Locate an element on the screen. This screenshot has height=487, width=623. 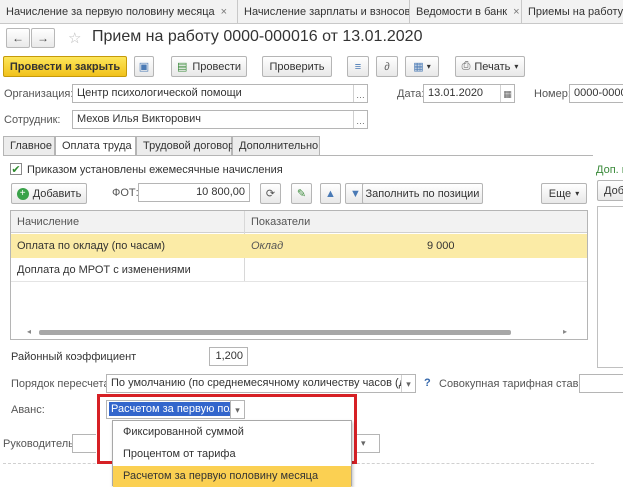
more-button-label: Еще is located at coordinates (560, 193).